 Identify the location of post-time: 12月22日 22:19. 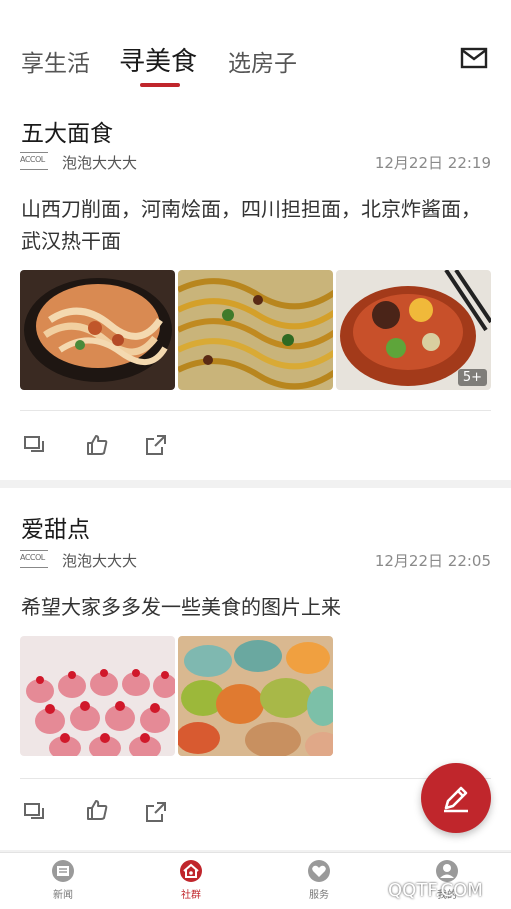
(432, 163).